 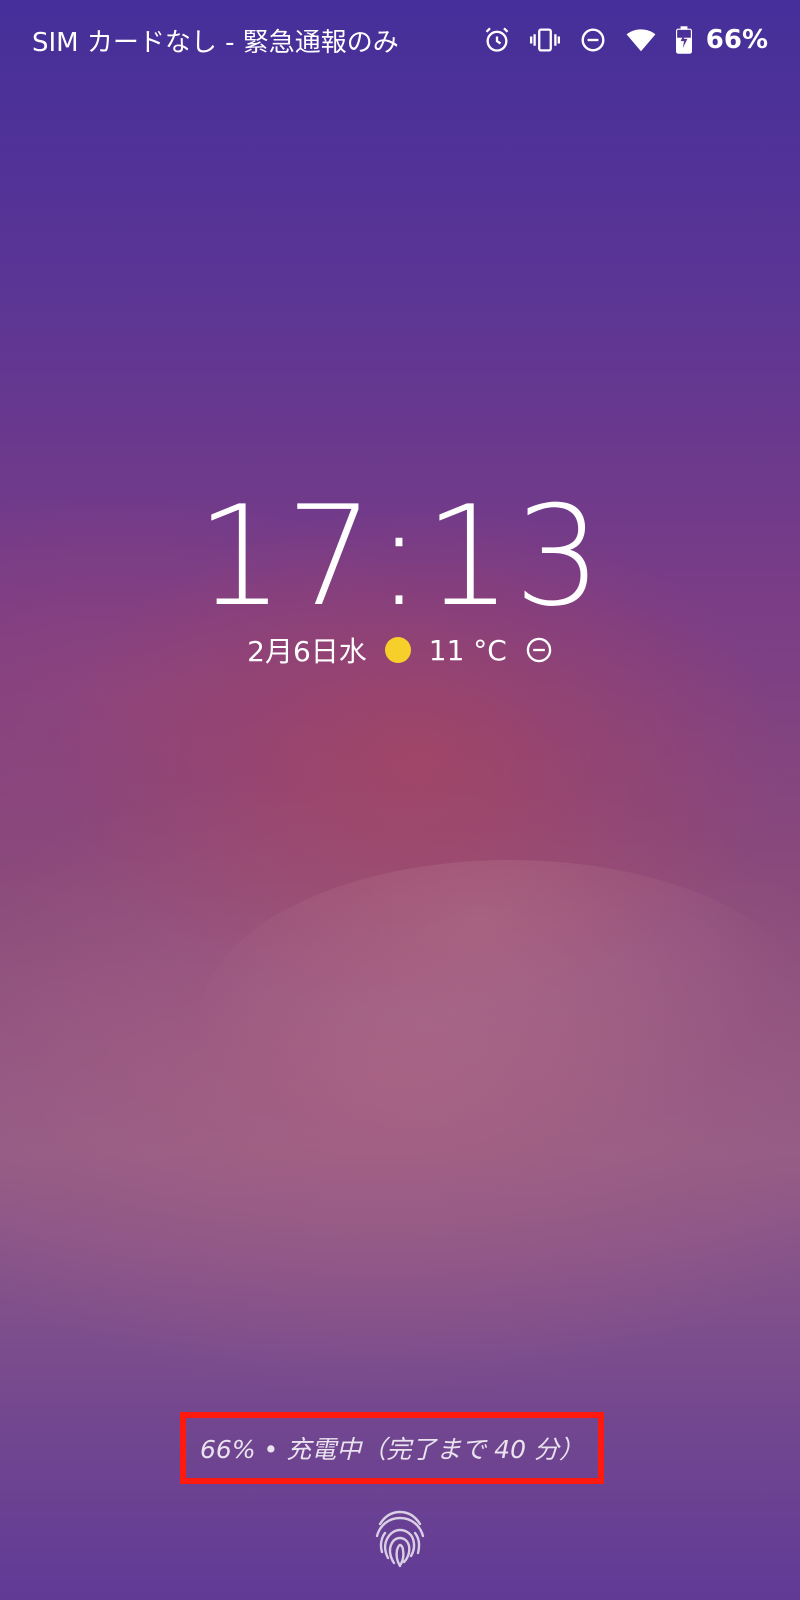 I want to click on fingerprint-icon, so click(x=400, y=1539).